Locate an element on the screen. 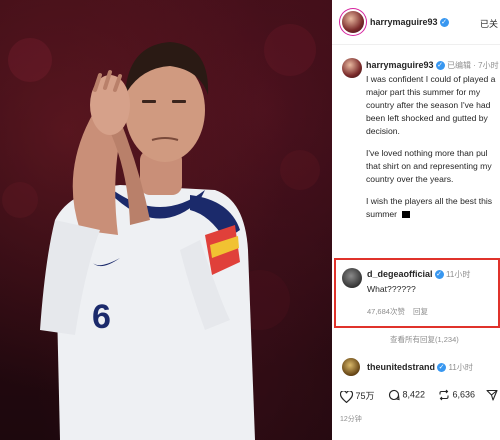  caption-last-line: summer is located at coordinates (382, 214).